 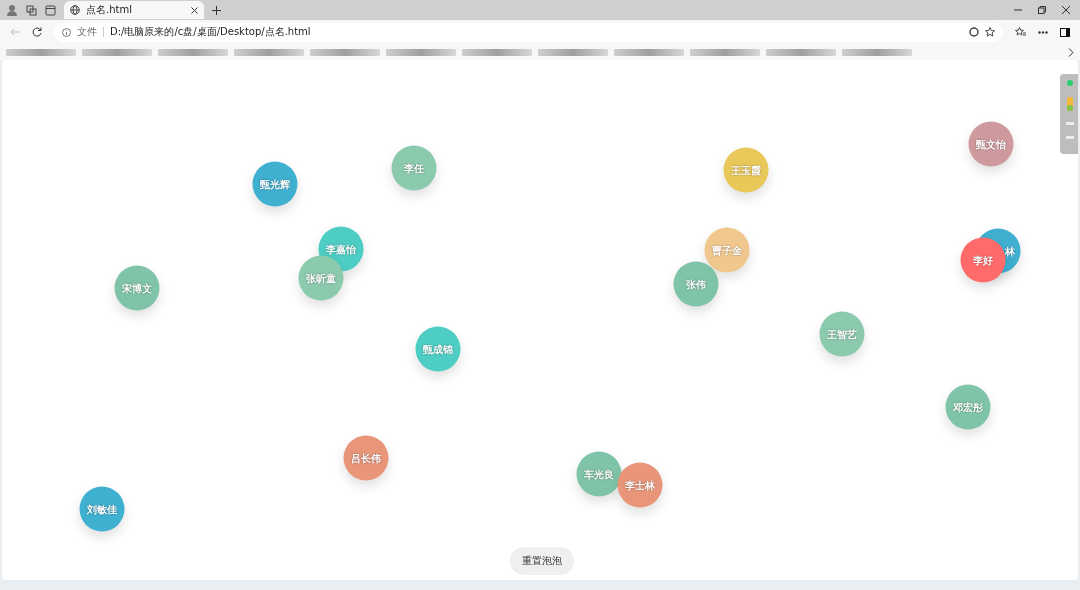 What do you see at coordinates (210, 32) in the screenshot?
I see `address-text: D:/电脑原来的/c盘/桌面/Desktop/点名.html` at bounding box center [210, 32].